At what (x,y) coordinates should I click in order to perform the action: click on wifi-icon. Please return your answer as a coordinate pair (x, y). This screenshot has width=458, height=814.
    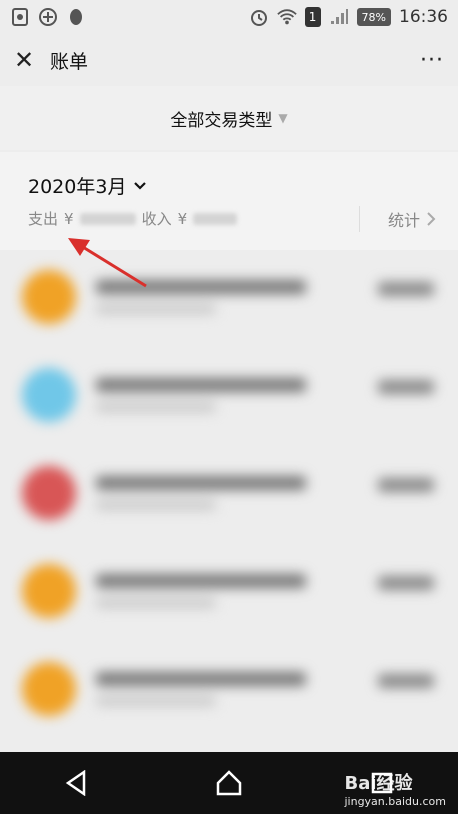
    Looking at the image, I should click on (286, 17).